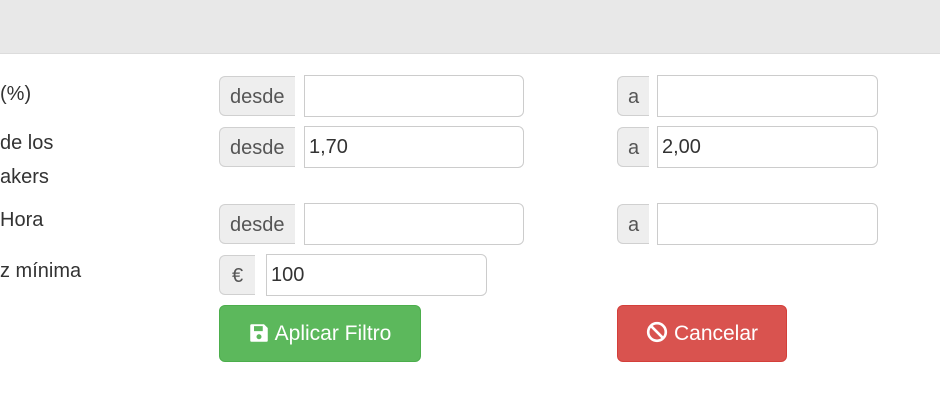  What do you see at coordinates (414, 96) in the screenshot?
I see `percentage-from-input` at bounding box center [414, 96].